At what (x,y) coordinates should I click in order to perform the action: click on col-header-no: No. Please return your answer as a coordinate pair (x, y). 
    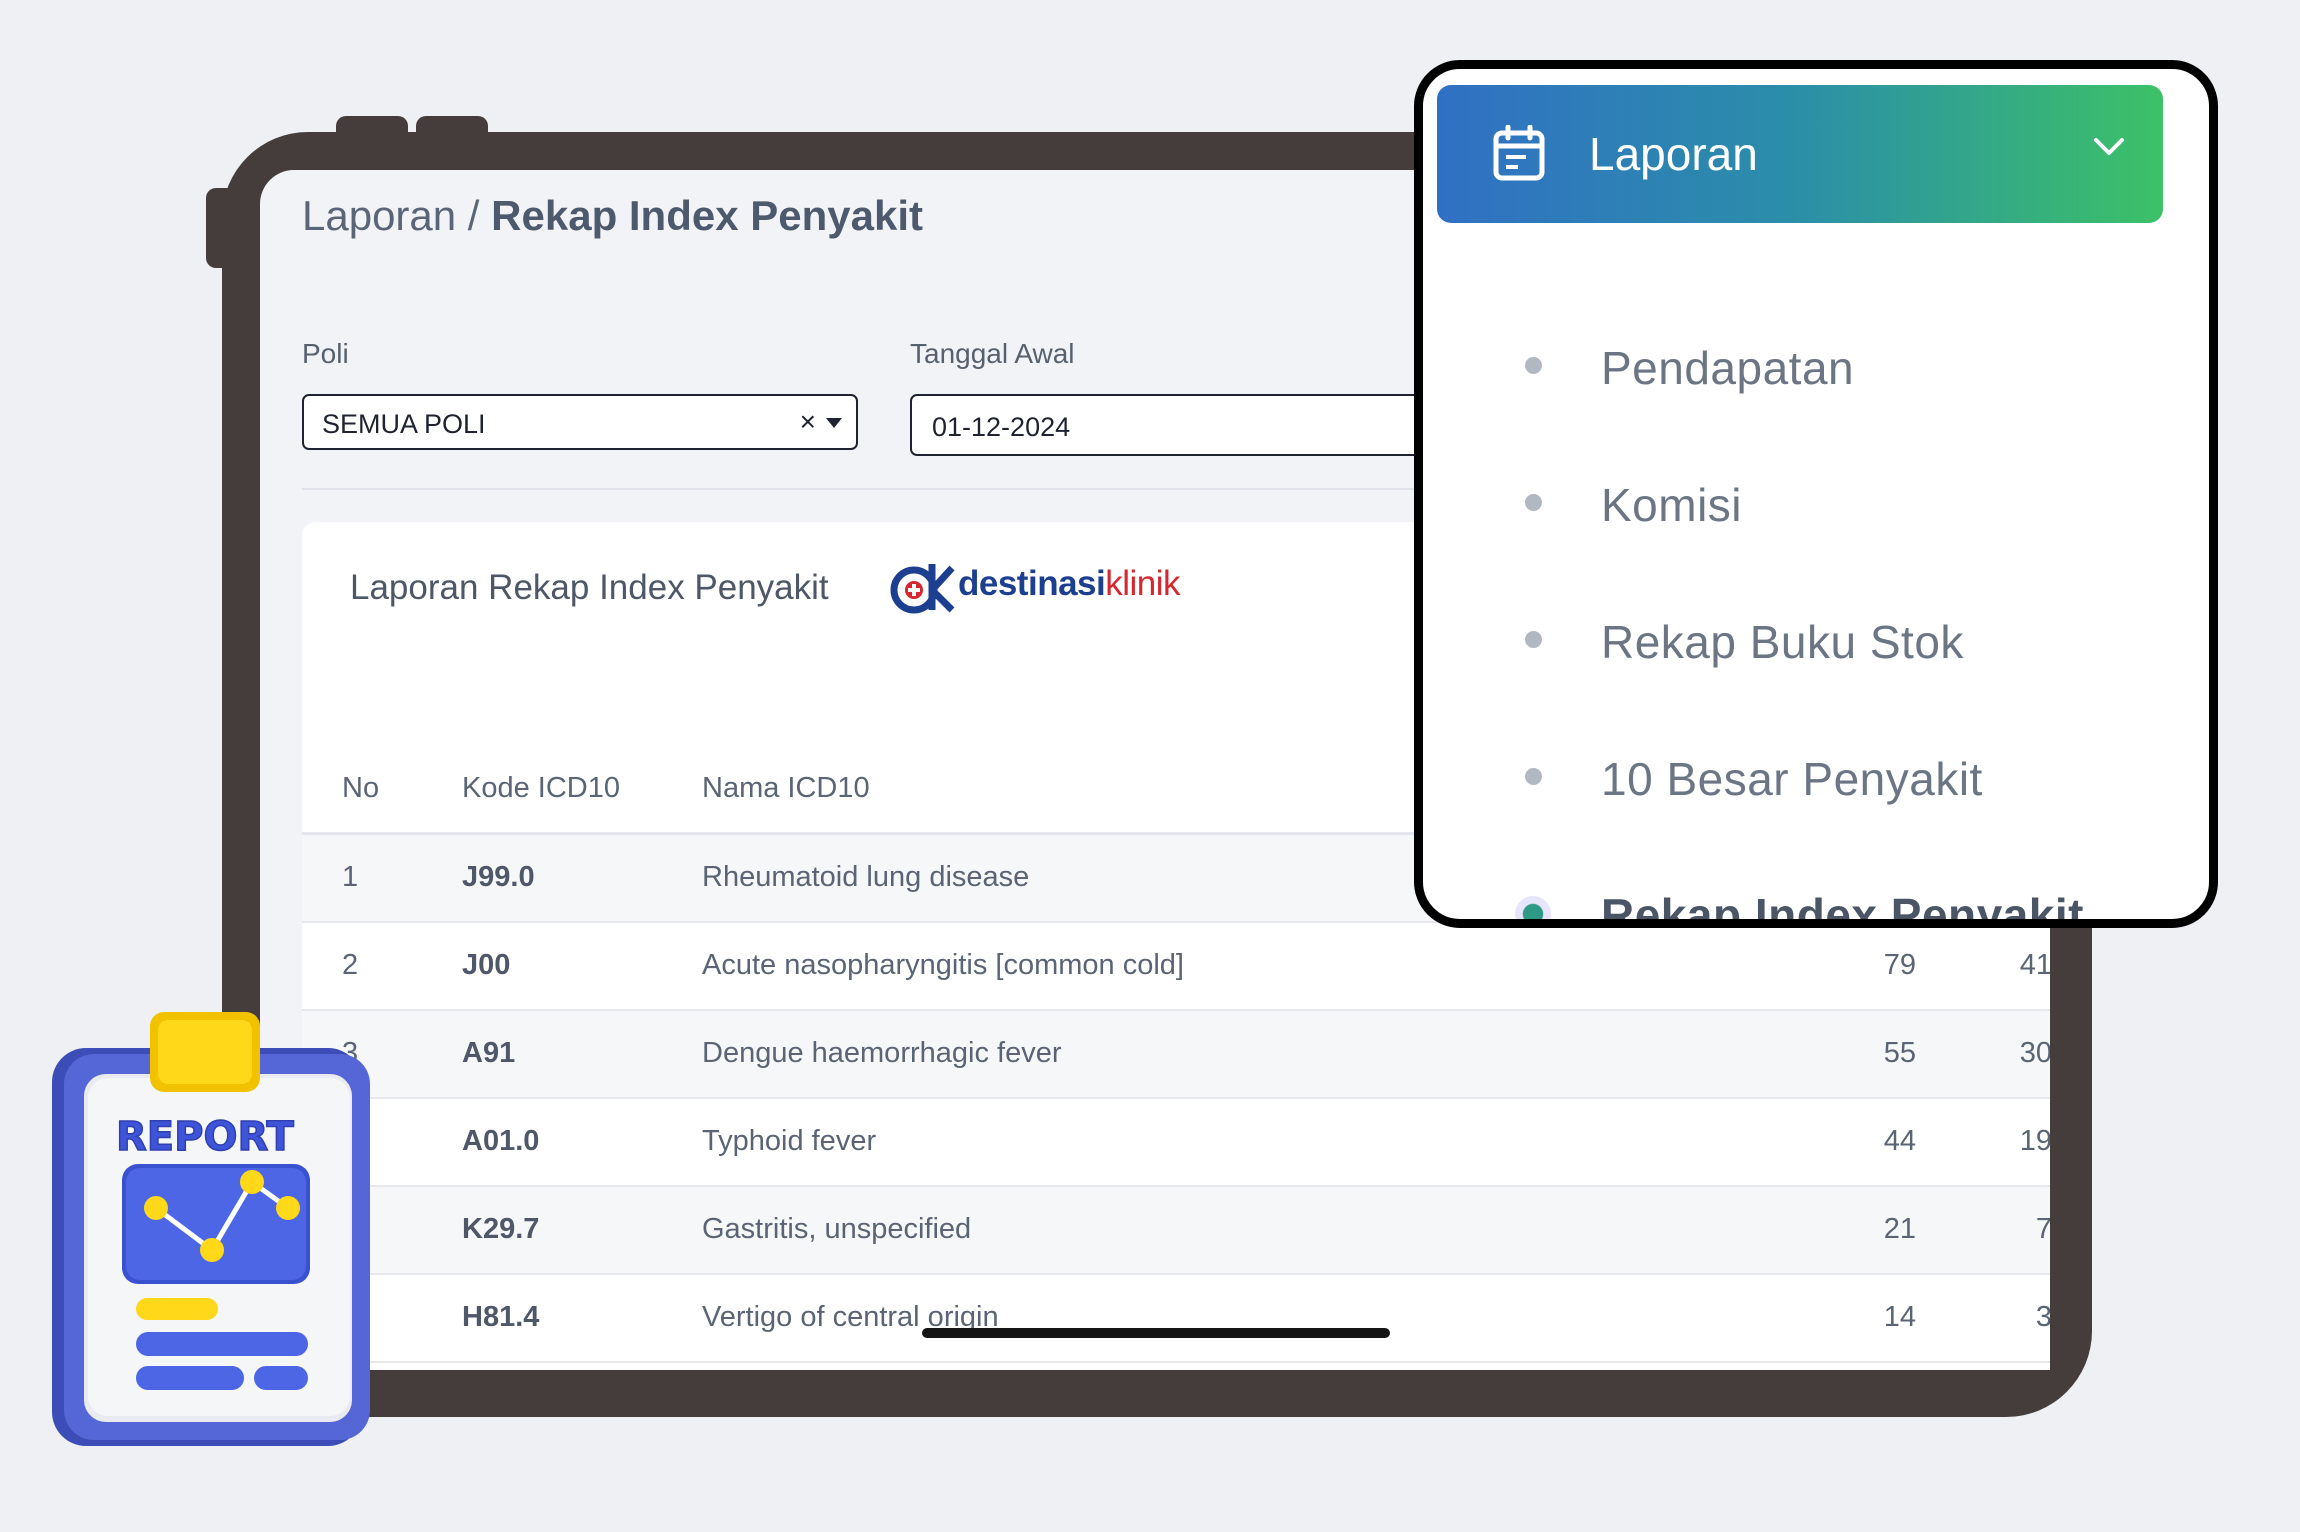
    Looking at the image, I should click on (360, 788).